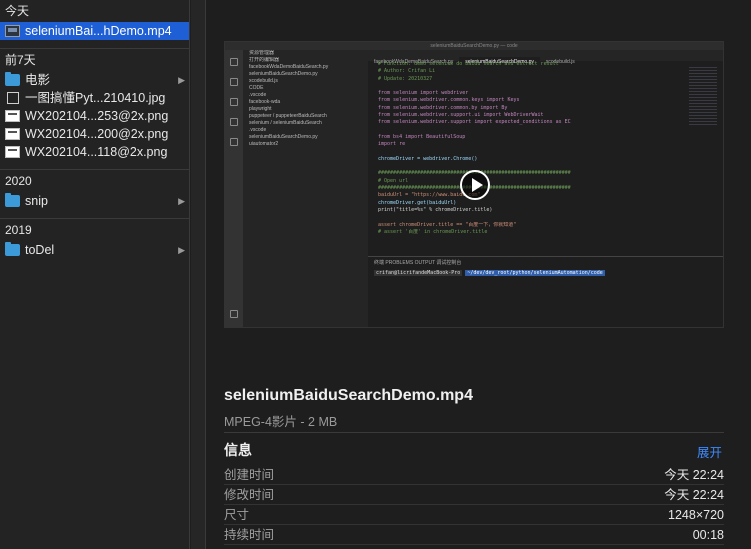 This screenshot has height=549, width=751. What do you see at coordinates (703, 97) in the screenshot?
I see `editor-minimap` at bounding box center [703, 97].